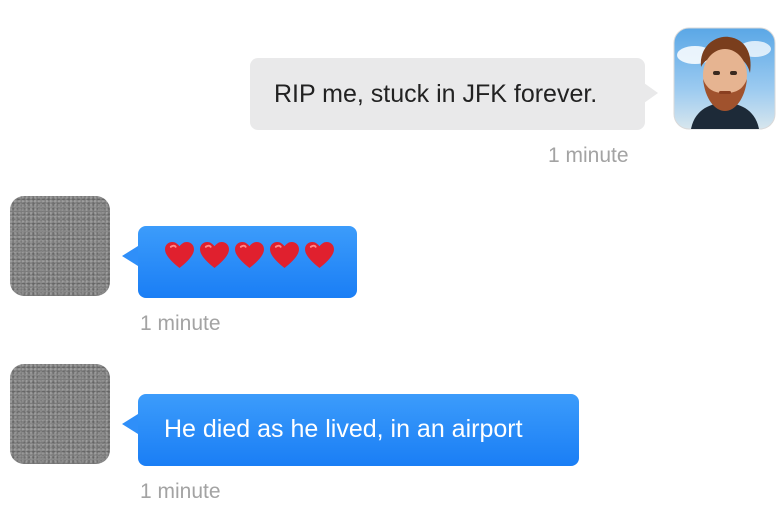 The image size is (782, 510). What do you see at coordinates (436, 94) in the screenshot?
I see `message-text: RIP me, stuck in JFK forever.` at bounding box center [436, 94].